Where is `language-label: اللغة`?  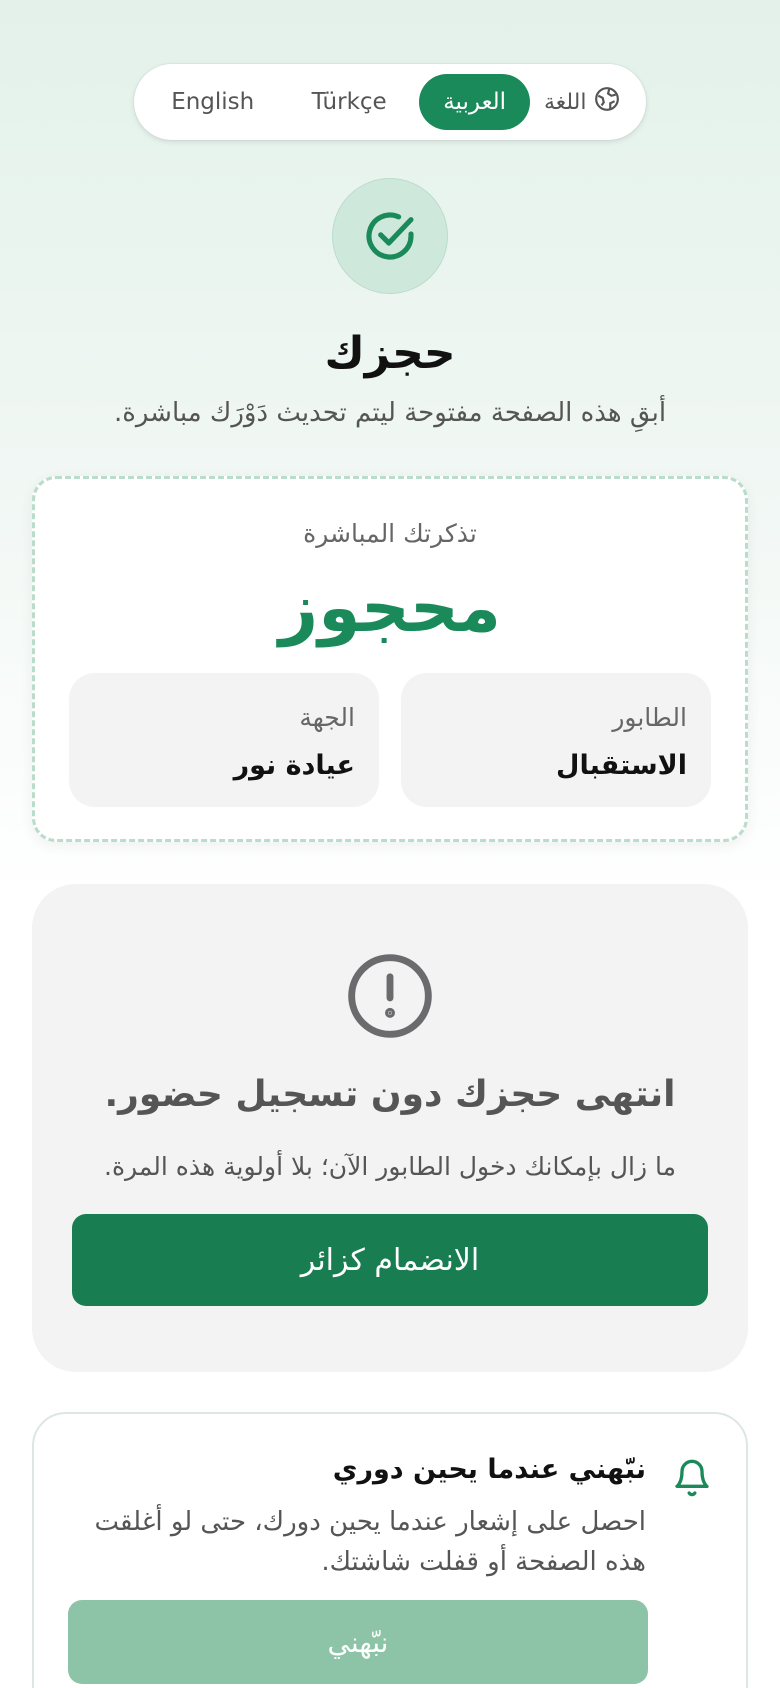
language-label: اللغة is located at coordinates (582, 102).